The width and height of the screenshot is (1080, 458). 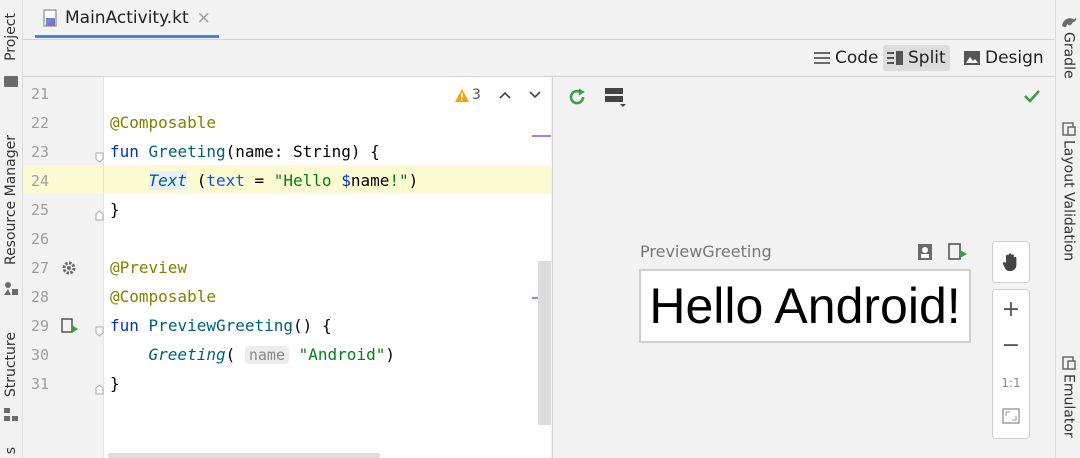 I want to click on gradle-tool-tab: Gradle, so click(x=1068, y=46).